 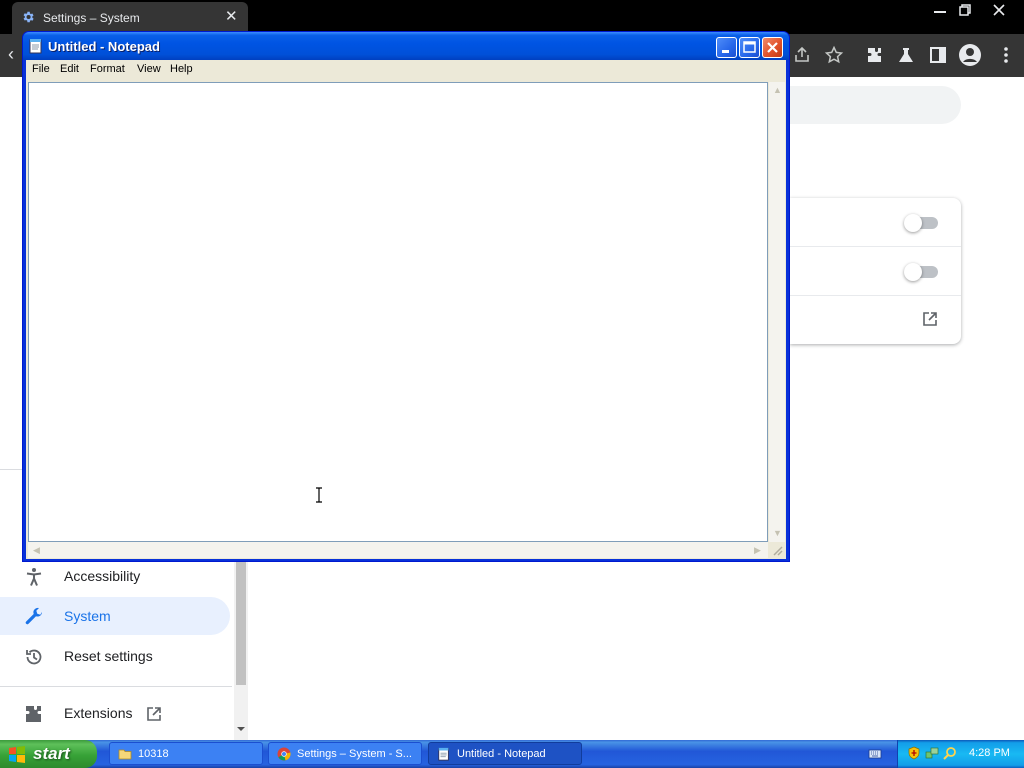 I want to click on menu-help: Help, so click(x=181, y=69).